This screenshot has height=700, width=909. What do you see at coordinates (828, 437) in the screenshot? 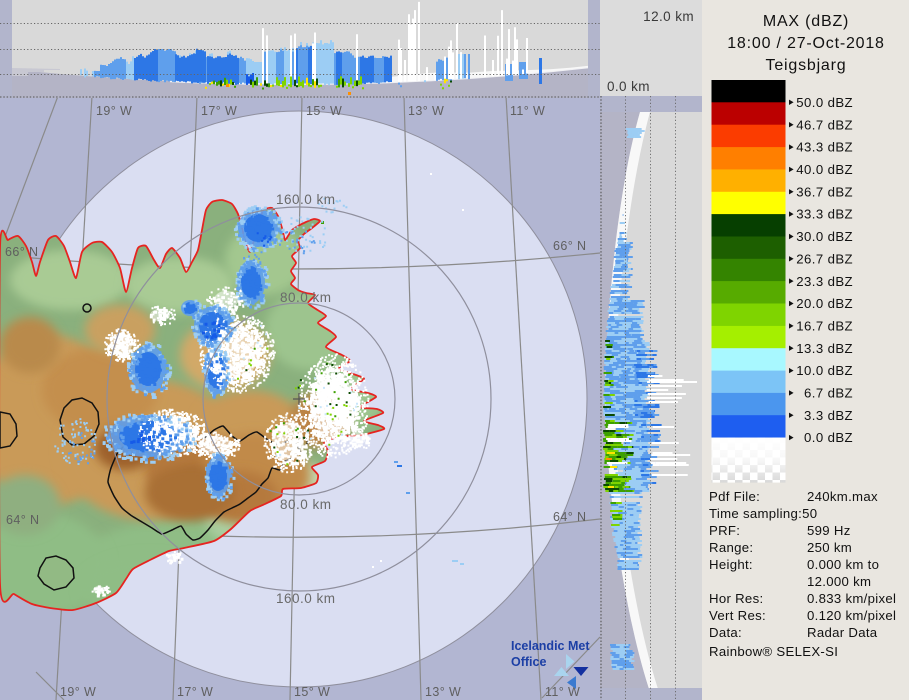
I see `svg-text: 0.0 dBZ` at bounding box center [828, 437].